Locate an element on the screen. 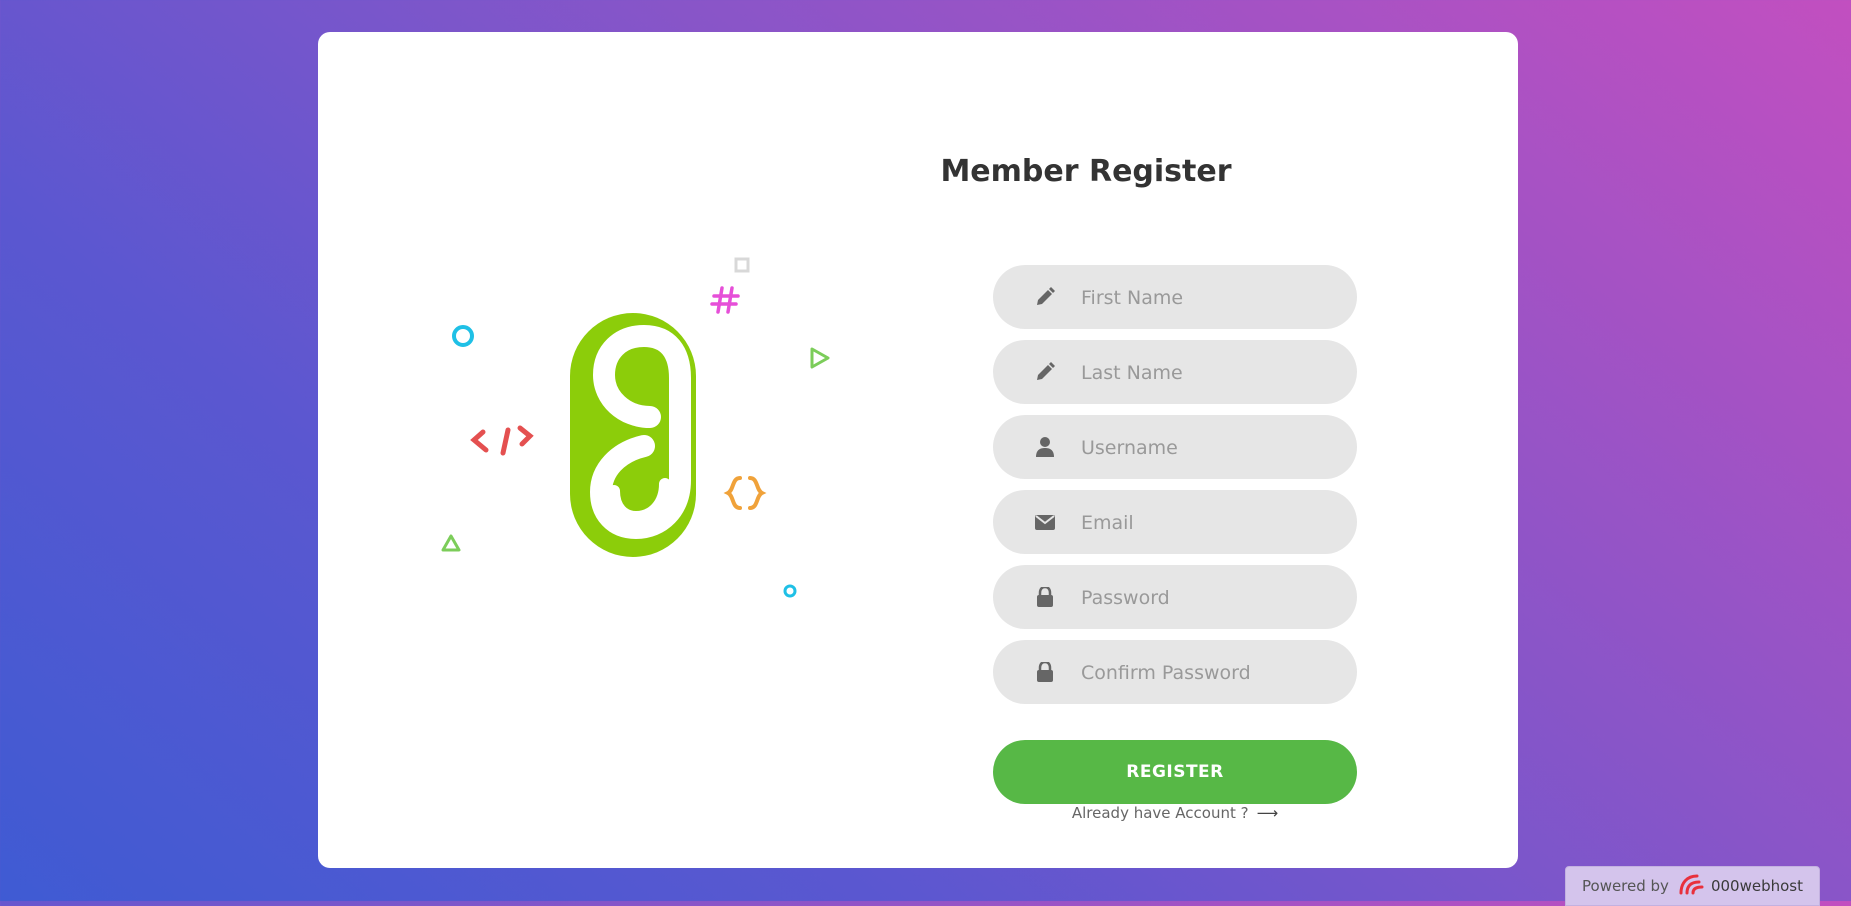 Image resolution: width=1851 pixels, height=906 pixels. confirm-password-input is located at coordinates (1211, 673).